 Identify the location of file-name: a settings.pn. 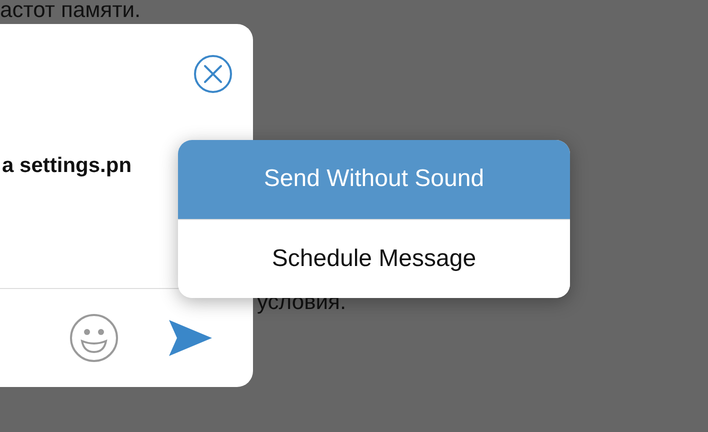
(67, 166).